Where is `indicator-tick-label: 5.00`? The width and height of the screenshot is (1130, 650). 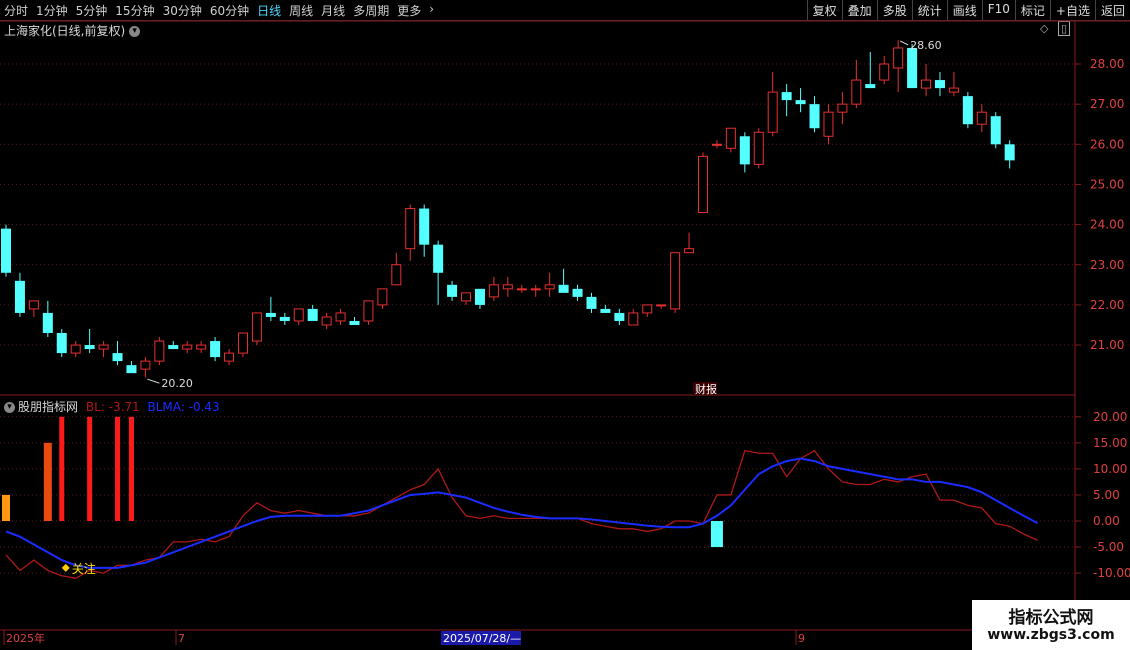
indicator-tick-label: 5.00 is located at coordinates (1106, 495).